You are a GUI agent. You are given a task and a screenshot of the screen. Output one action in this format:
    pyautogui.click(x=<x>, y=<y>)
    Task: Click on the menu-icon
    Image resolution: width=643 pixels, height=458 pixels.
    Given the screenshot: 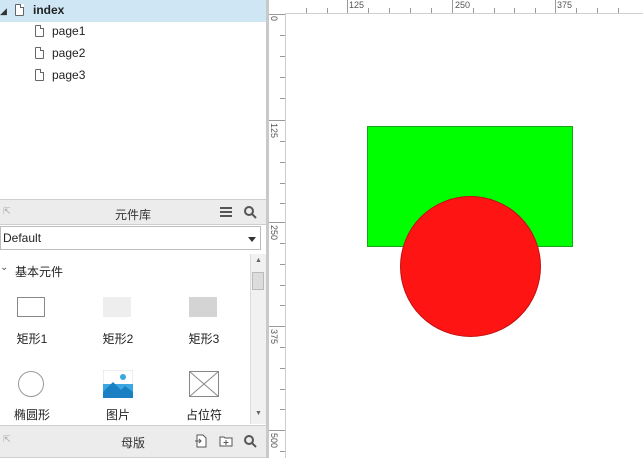 What is the action you would take?
    pyautogui.click(x=226, y=212)
    